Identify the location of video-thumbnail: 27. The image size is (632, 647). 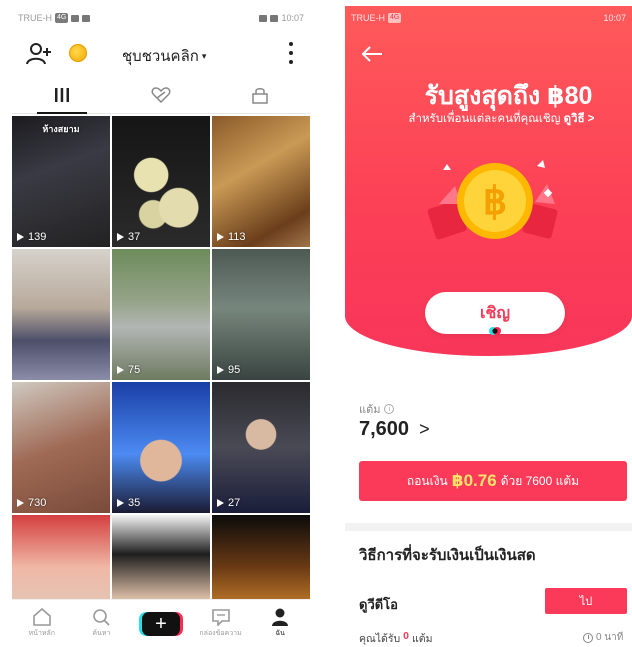
(261, 447).